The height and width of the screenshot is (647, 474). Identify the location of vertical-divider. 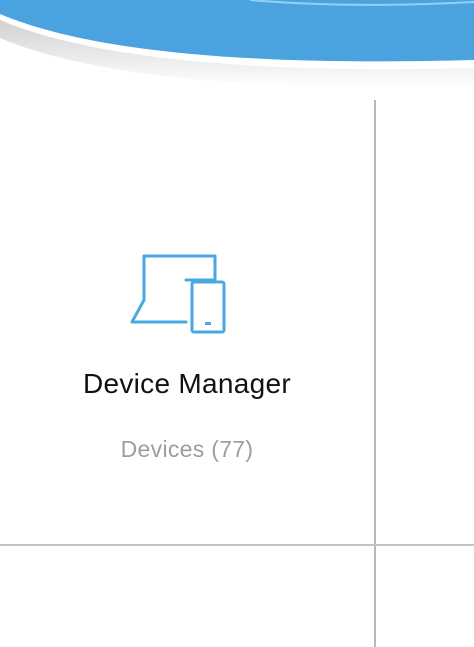
(375, 373).